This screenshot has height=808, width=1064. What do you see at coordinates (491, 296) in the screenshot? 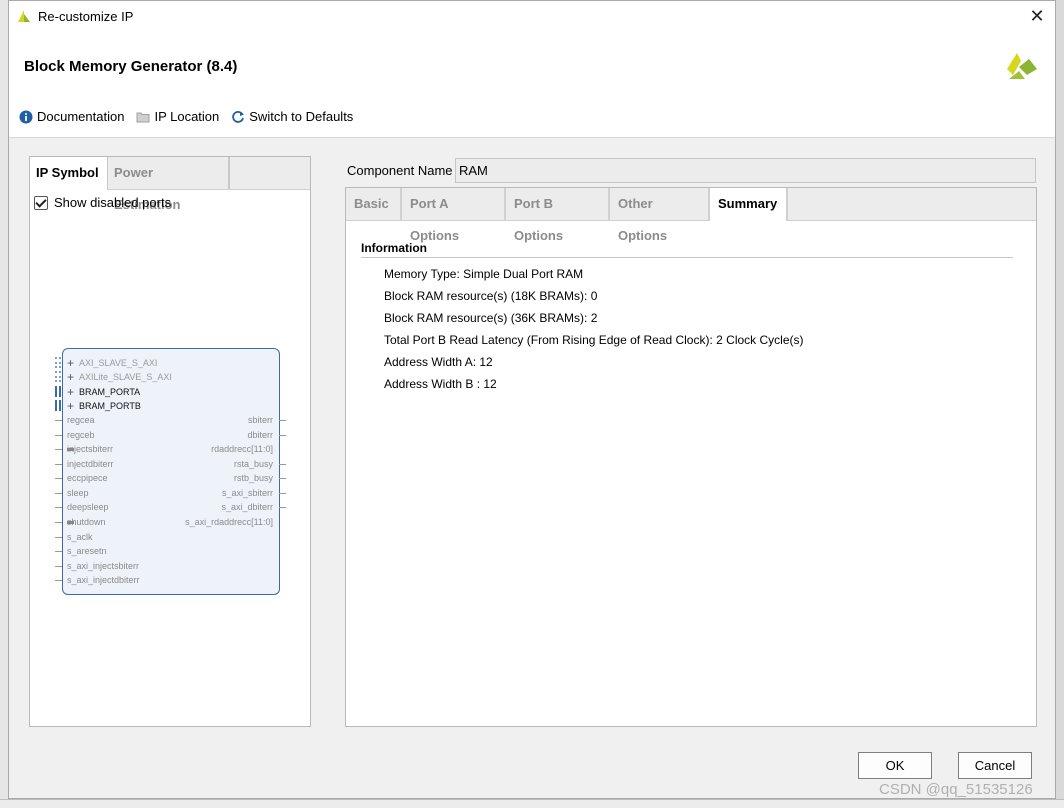
I see `summary-item: Block RAM resource(s) (18K BRAMs): 0` at bounding box center [491, 296].